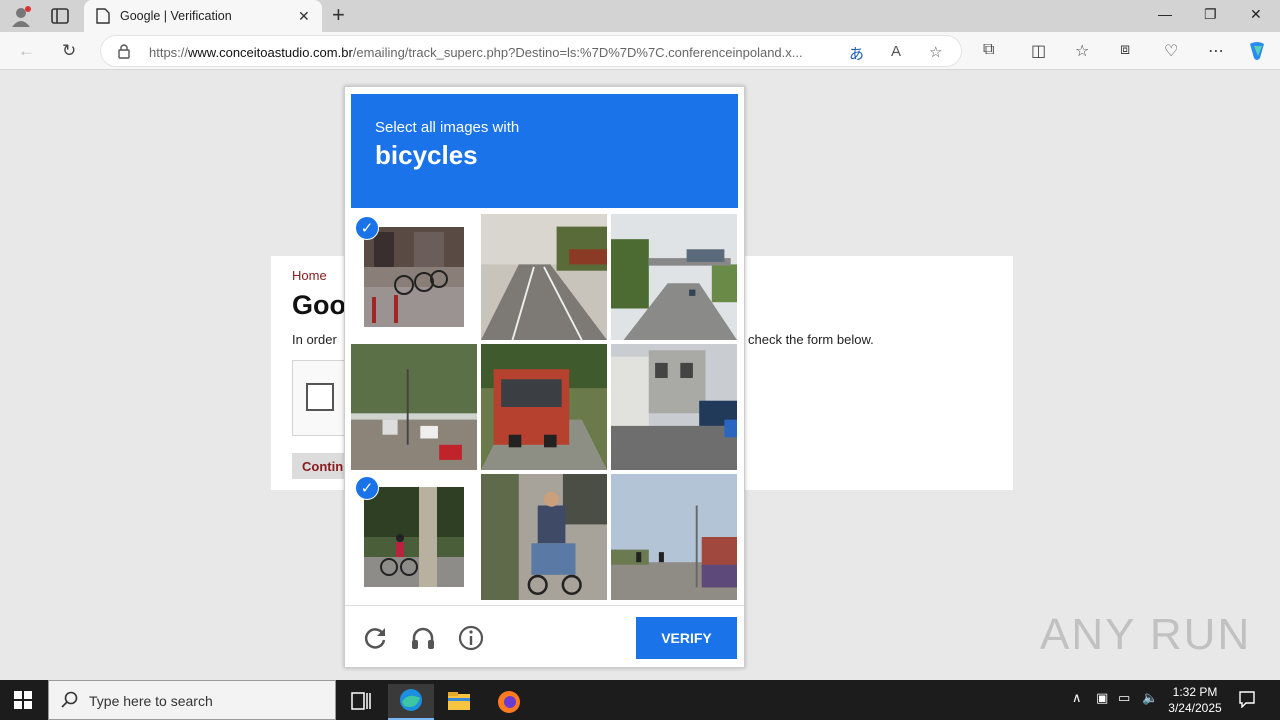 The image size is (1280, 720). What do you see at coordinates (414, 537) in the screenshot?
I see `cyclist-image` at bounding box center [414, 537].